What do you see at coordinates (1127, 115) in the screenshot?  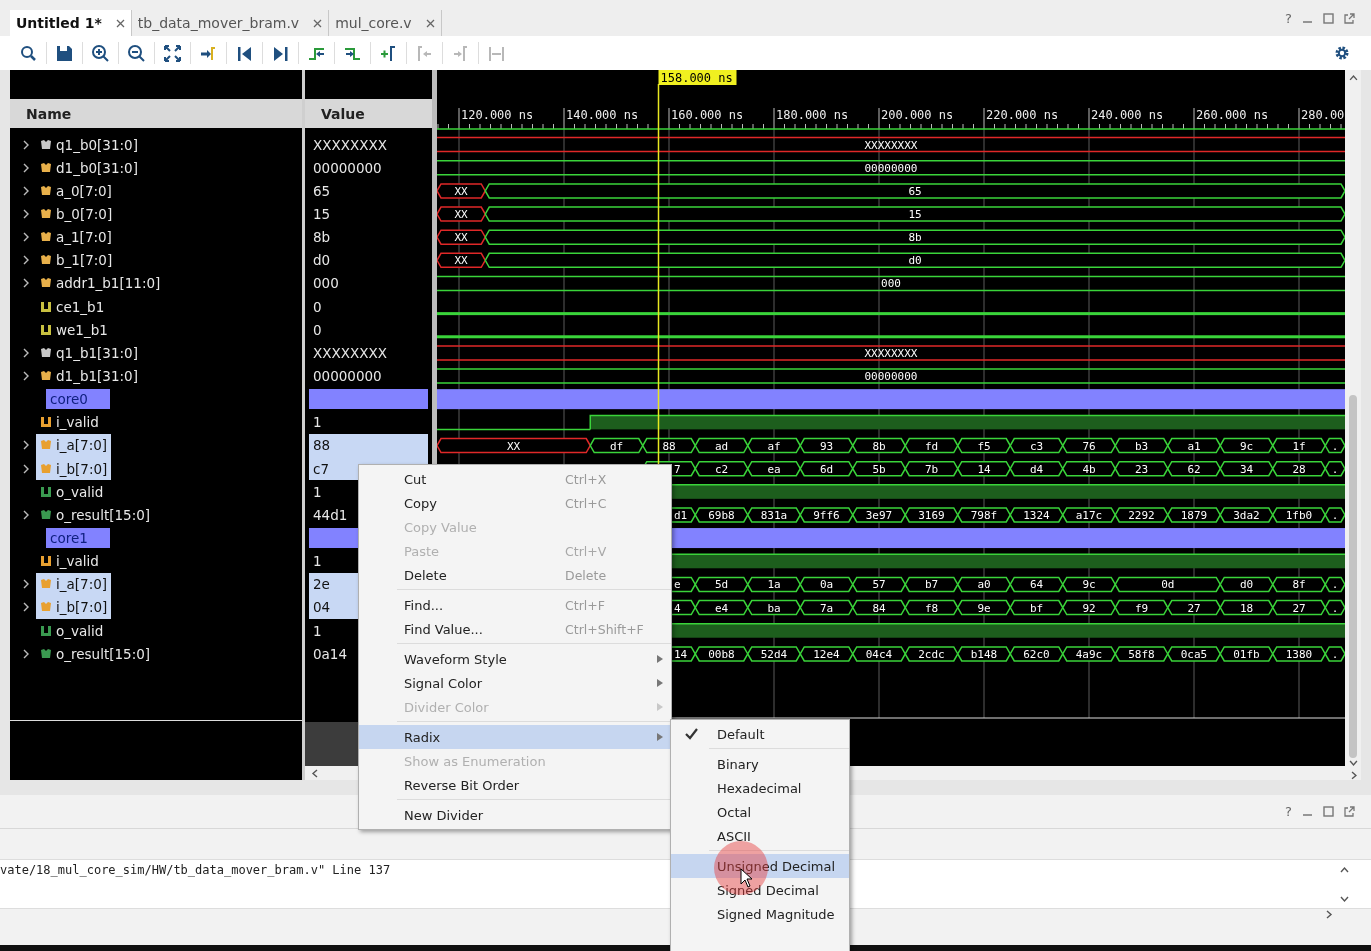 I see `time-label: 240.000 ns` at bounding box center [1127, 115].